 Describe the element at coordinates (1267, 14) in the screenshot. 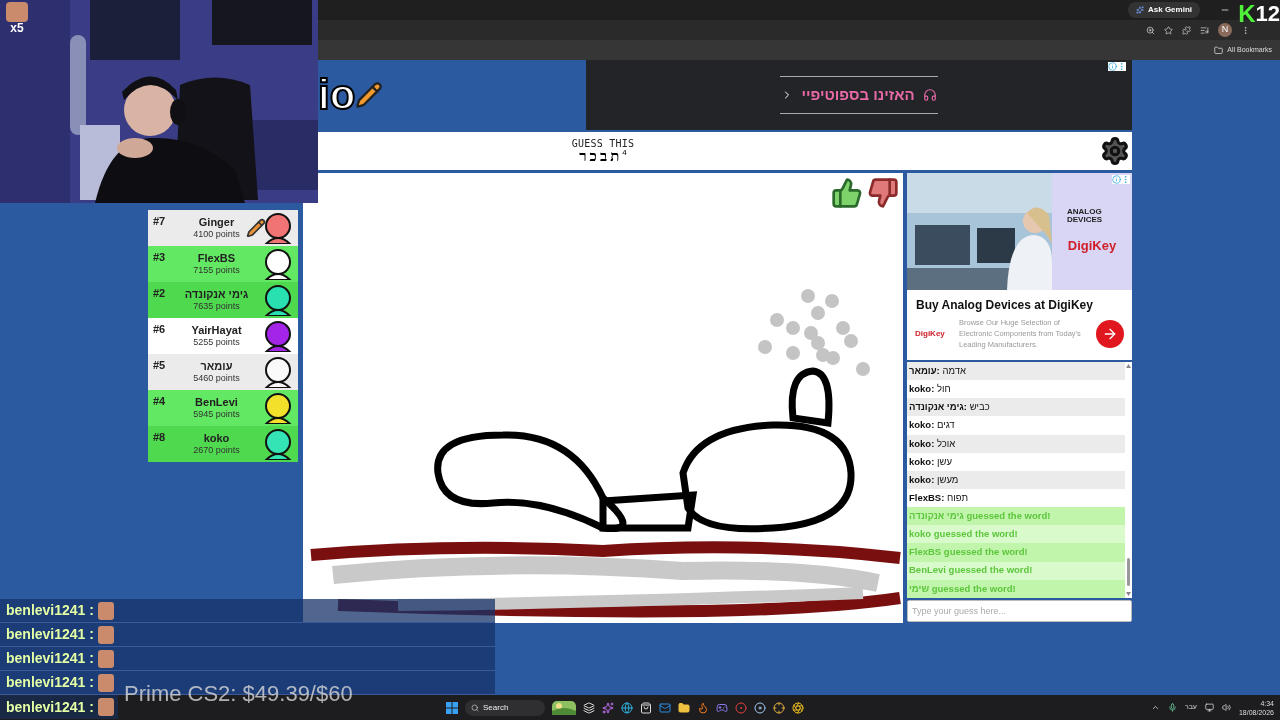

I see `brand-digits: 12` at that location.